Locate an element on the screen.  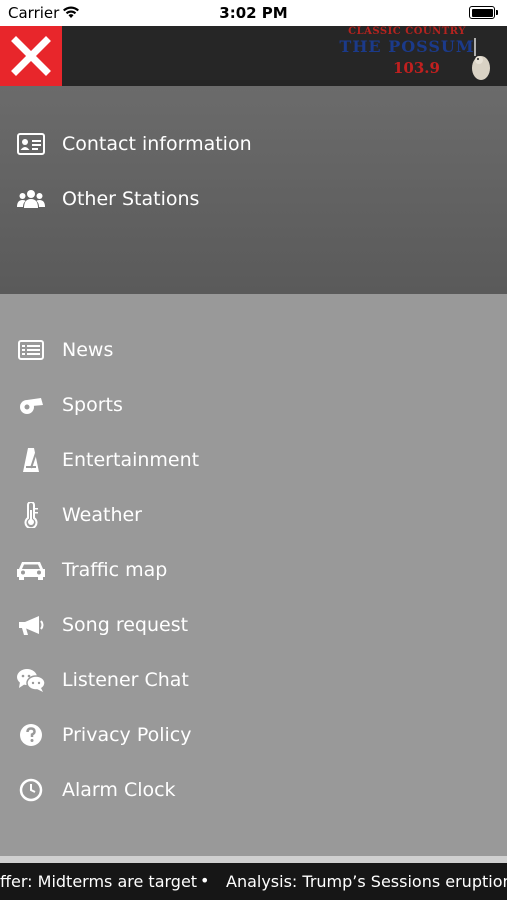
chat-icon is located at coordinates (31, 680).